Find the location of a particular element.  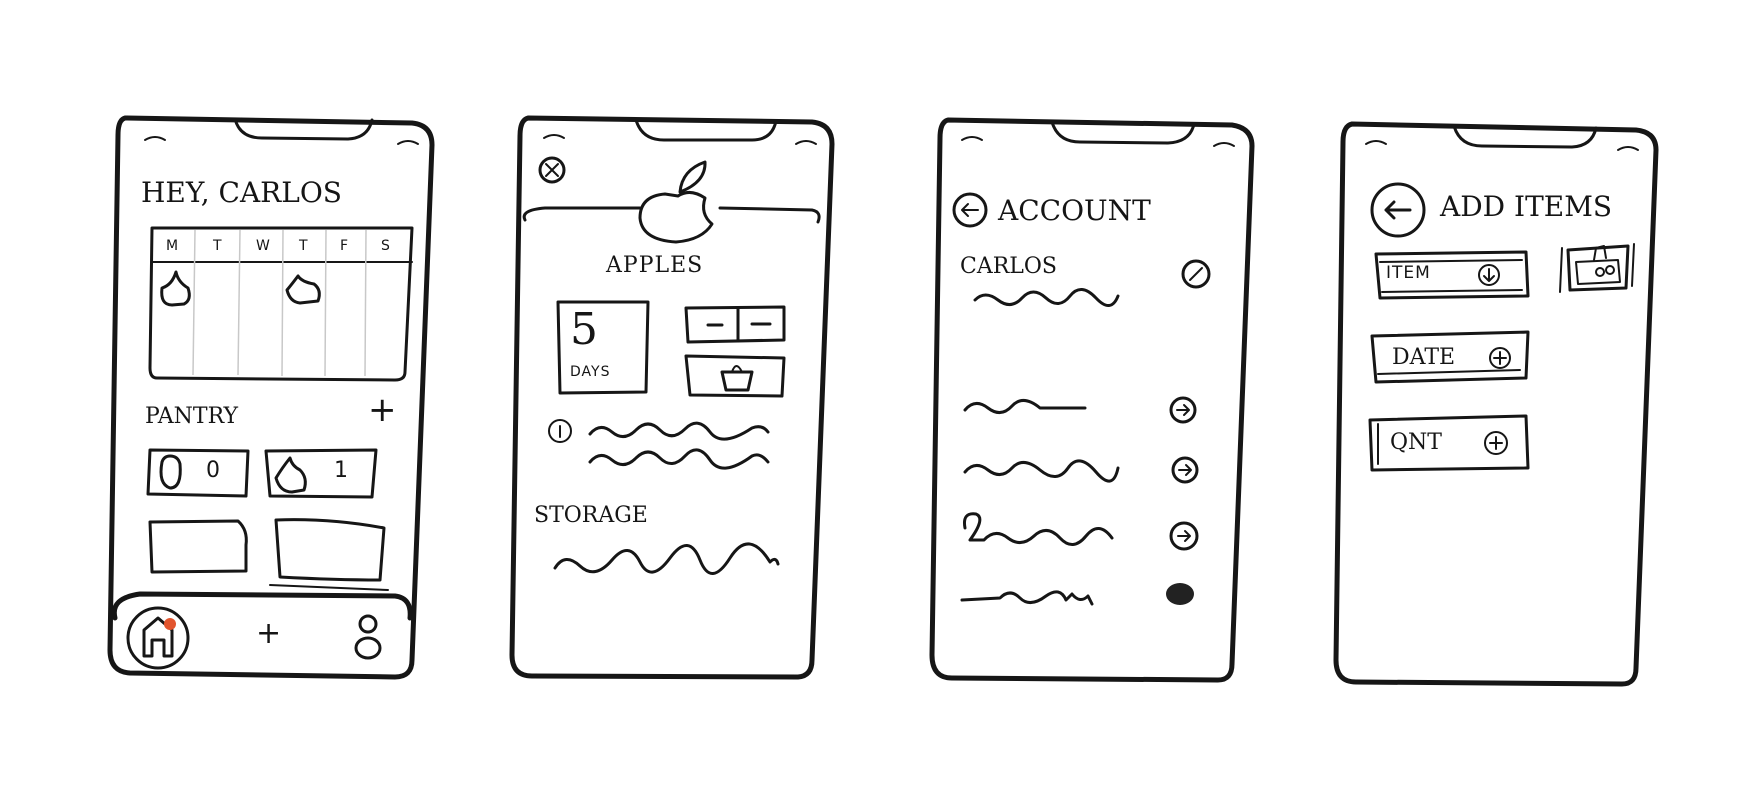

scan-barcode-button is located at coordinates (1597, 268).